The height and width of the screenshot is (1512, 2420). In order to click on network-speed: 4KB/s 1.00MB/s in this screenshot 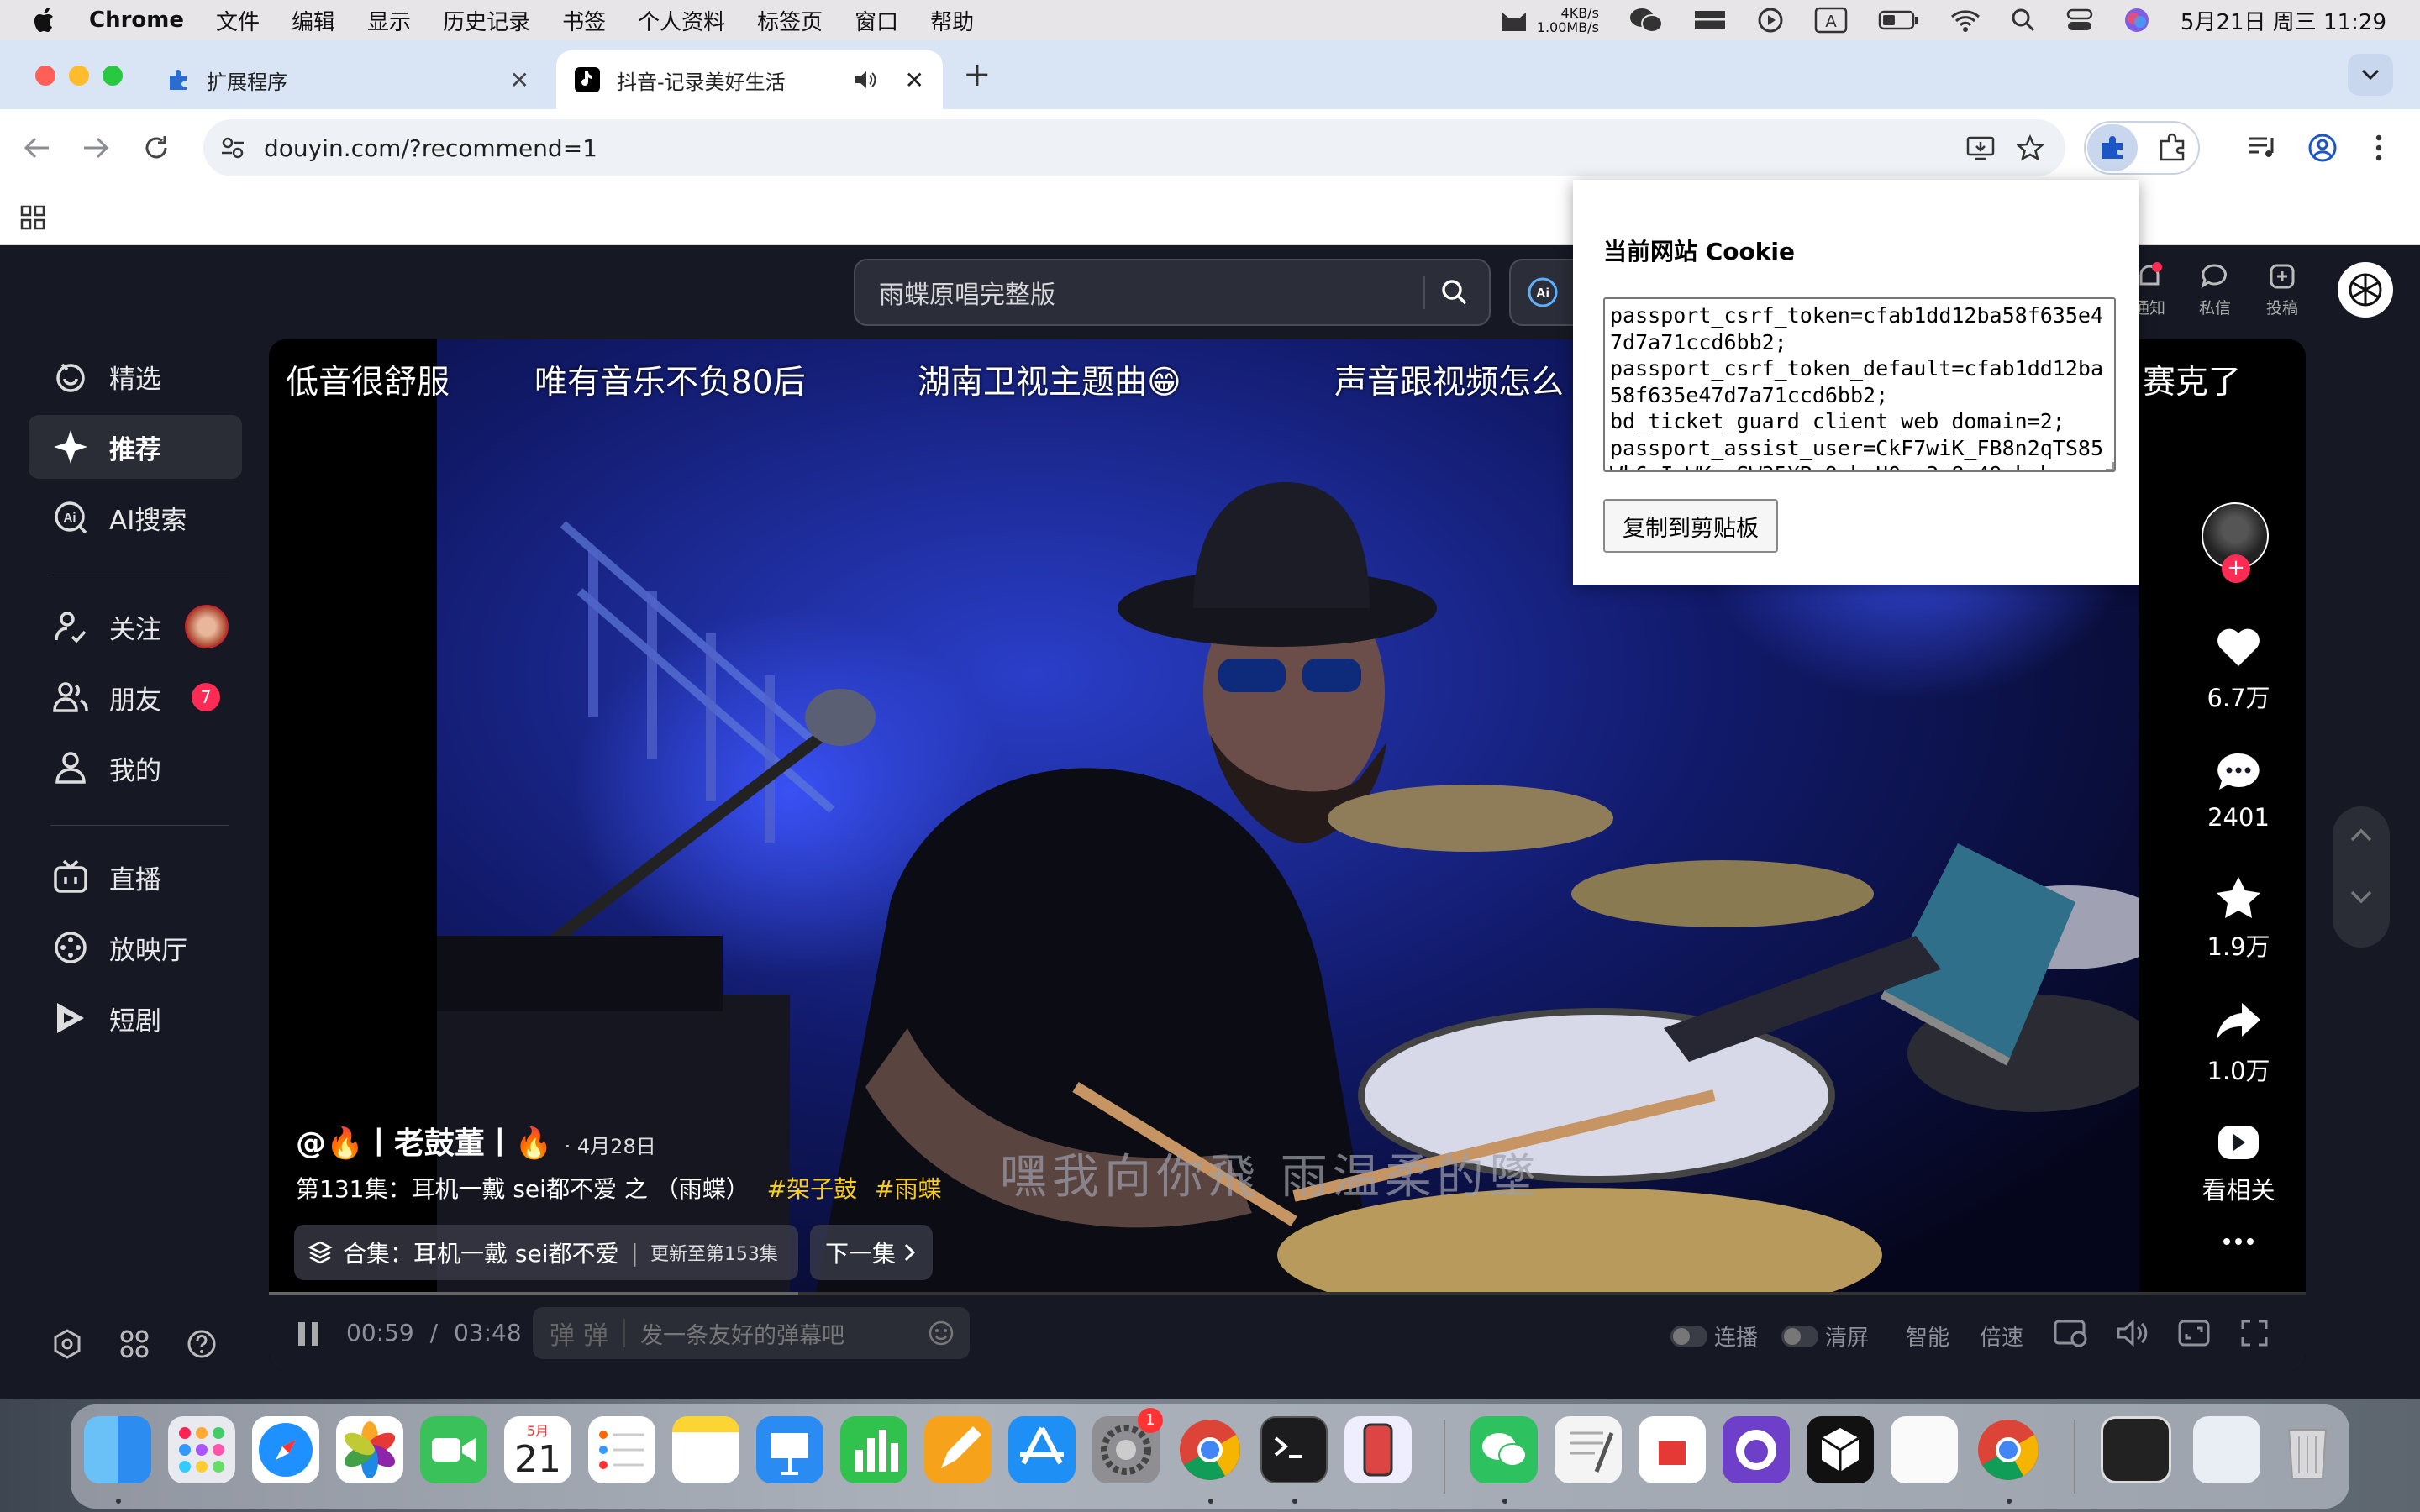, I will do `click(1568, 20)`.